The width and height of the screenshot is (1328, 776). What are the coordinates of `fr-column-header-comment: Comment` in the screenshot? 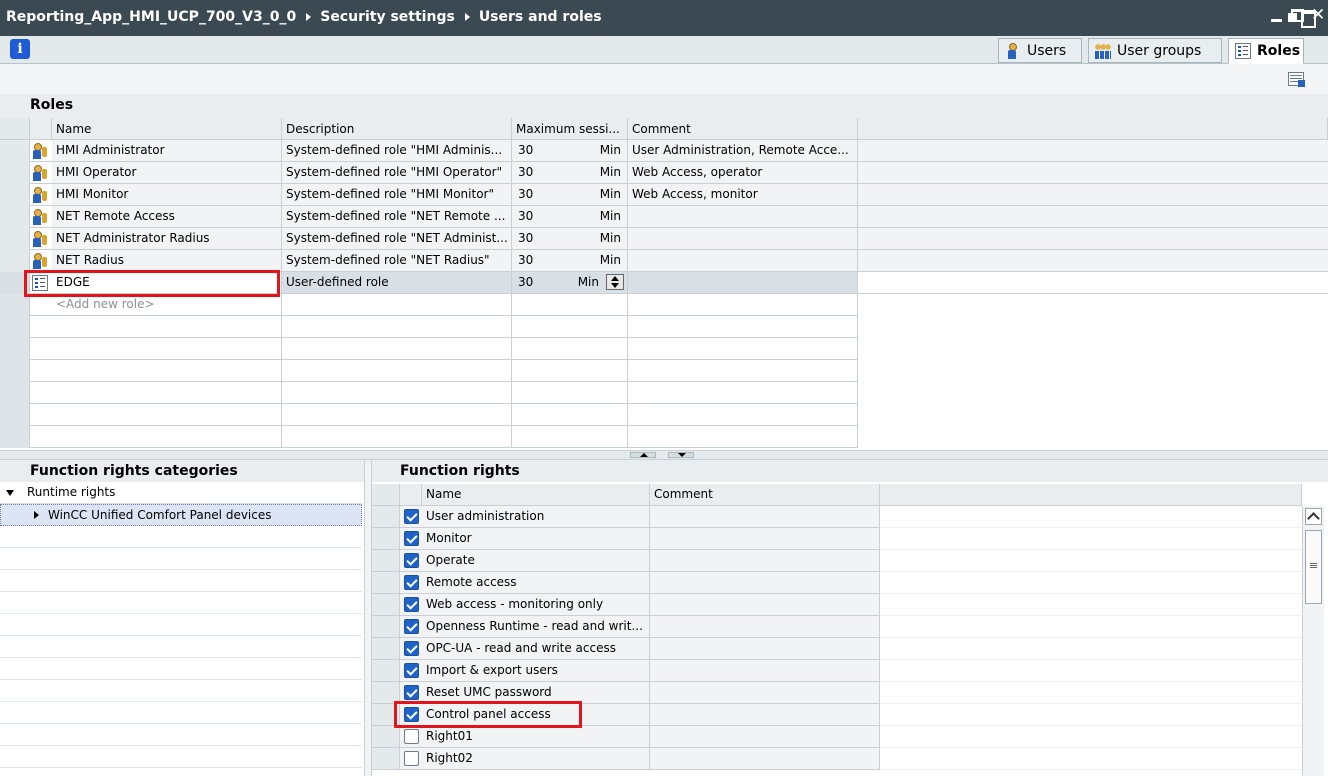 It's located at (765, 495).